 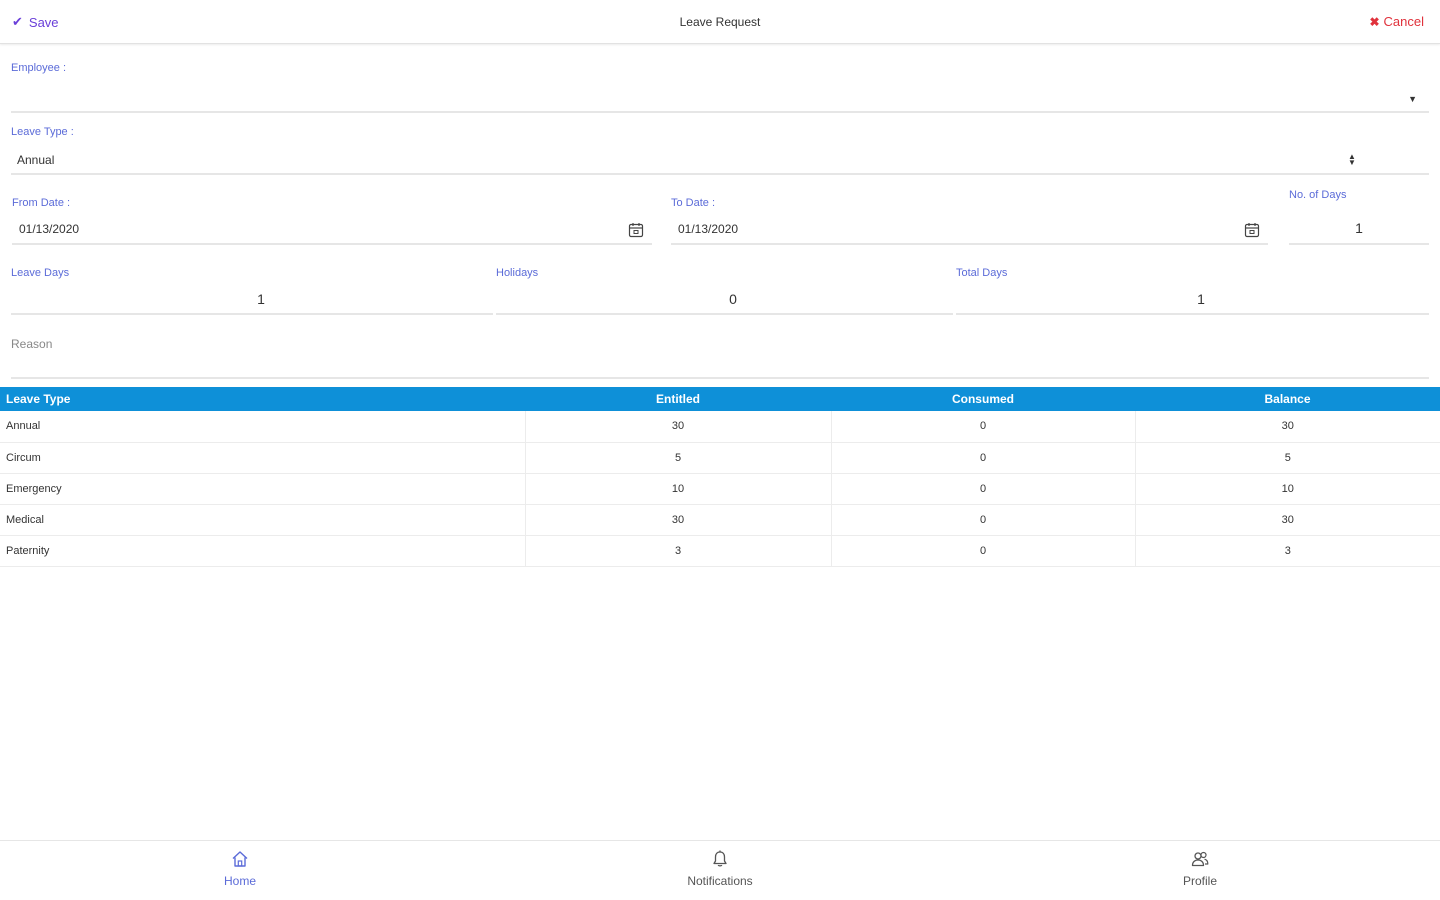 I want to click on leave-type-underline, so click(x=720, y=174).